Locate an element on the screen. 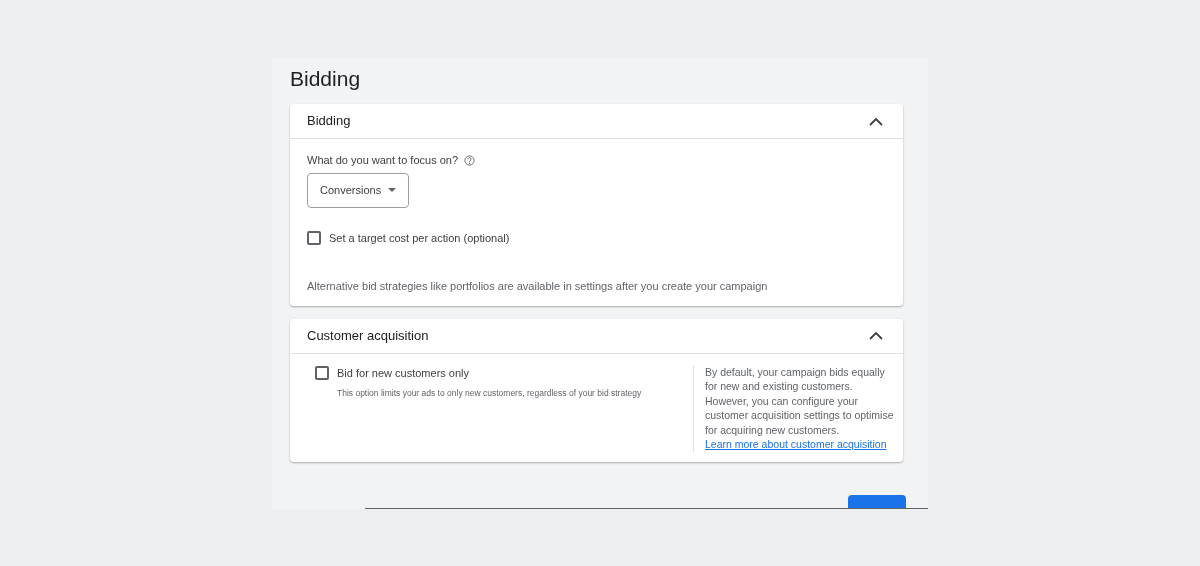 This screenshot has height=566, width=1200. option-description: This option limits your ads to only new customers, regardless of your bid strategy is located at coordinates (490, 393).